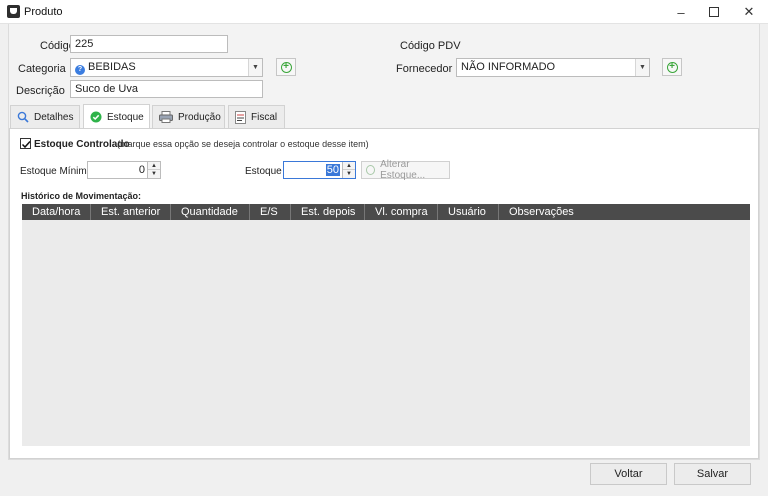  I want to click on refresh-icon, so click(371, 170).